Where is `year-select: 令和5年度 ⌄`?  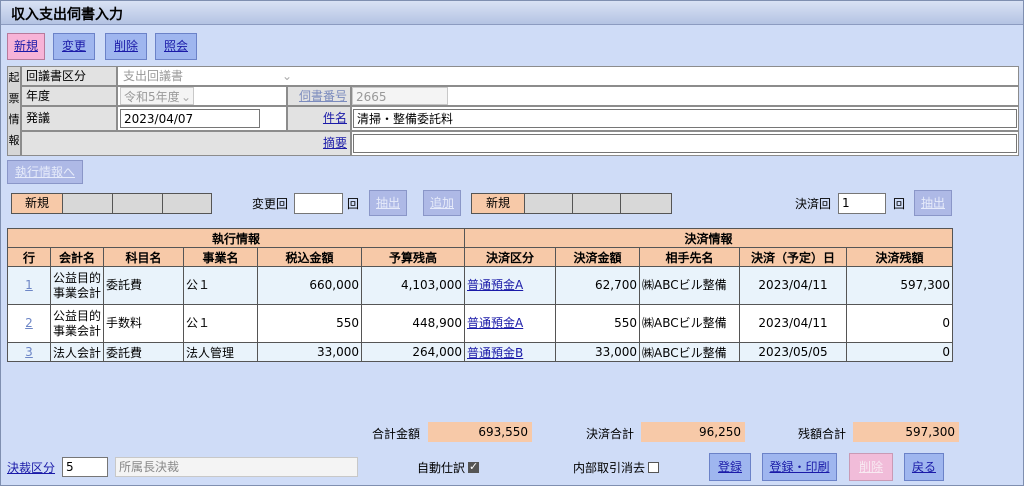 year-select: 令和5年度 ⌄ is located at coordinates (157, 96).